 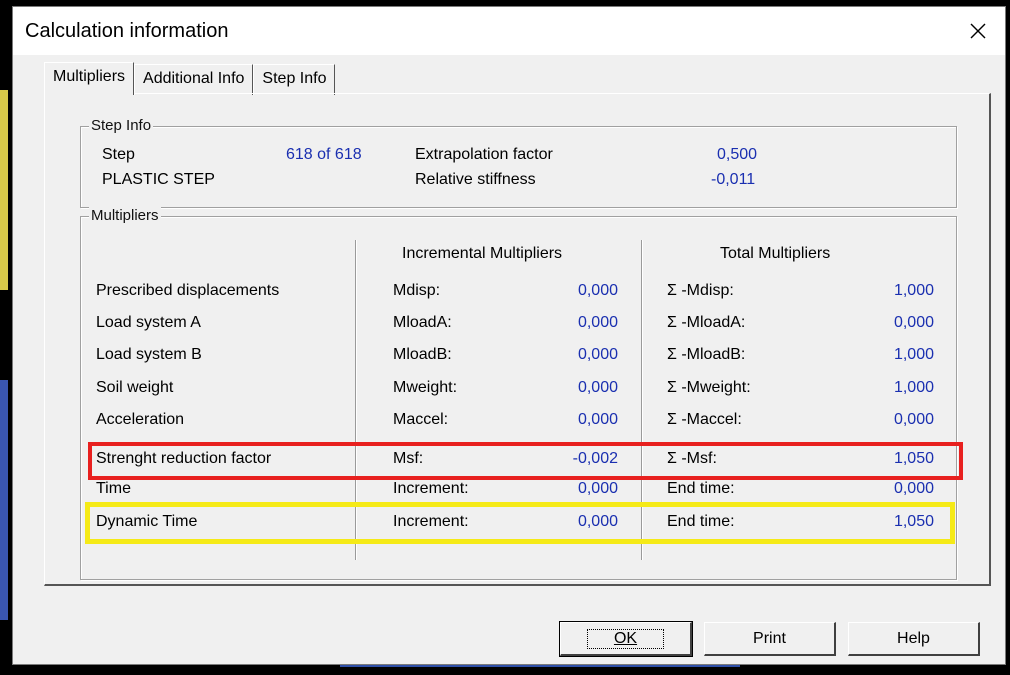 What do you see at coordinates (4, 500) in the screenshot?
I see `background-blue-strip` at bounding box center [4, 500].